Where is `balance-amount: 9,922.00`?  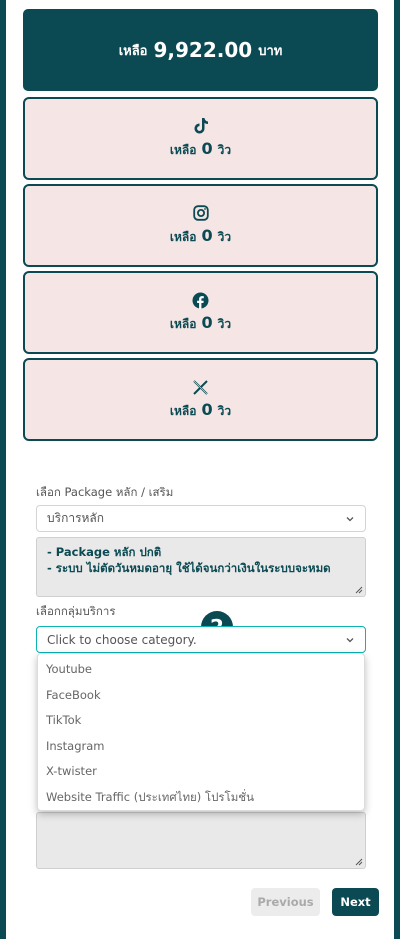
balance-amount: 9,922.00 is located at coordinates (203, 50).